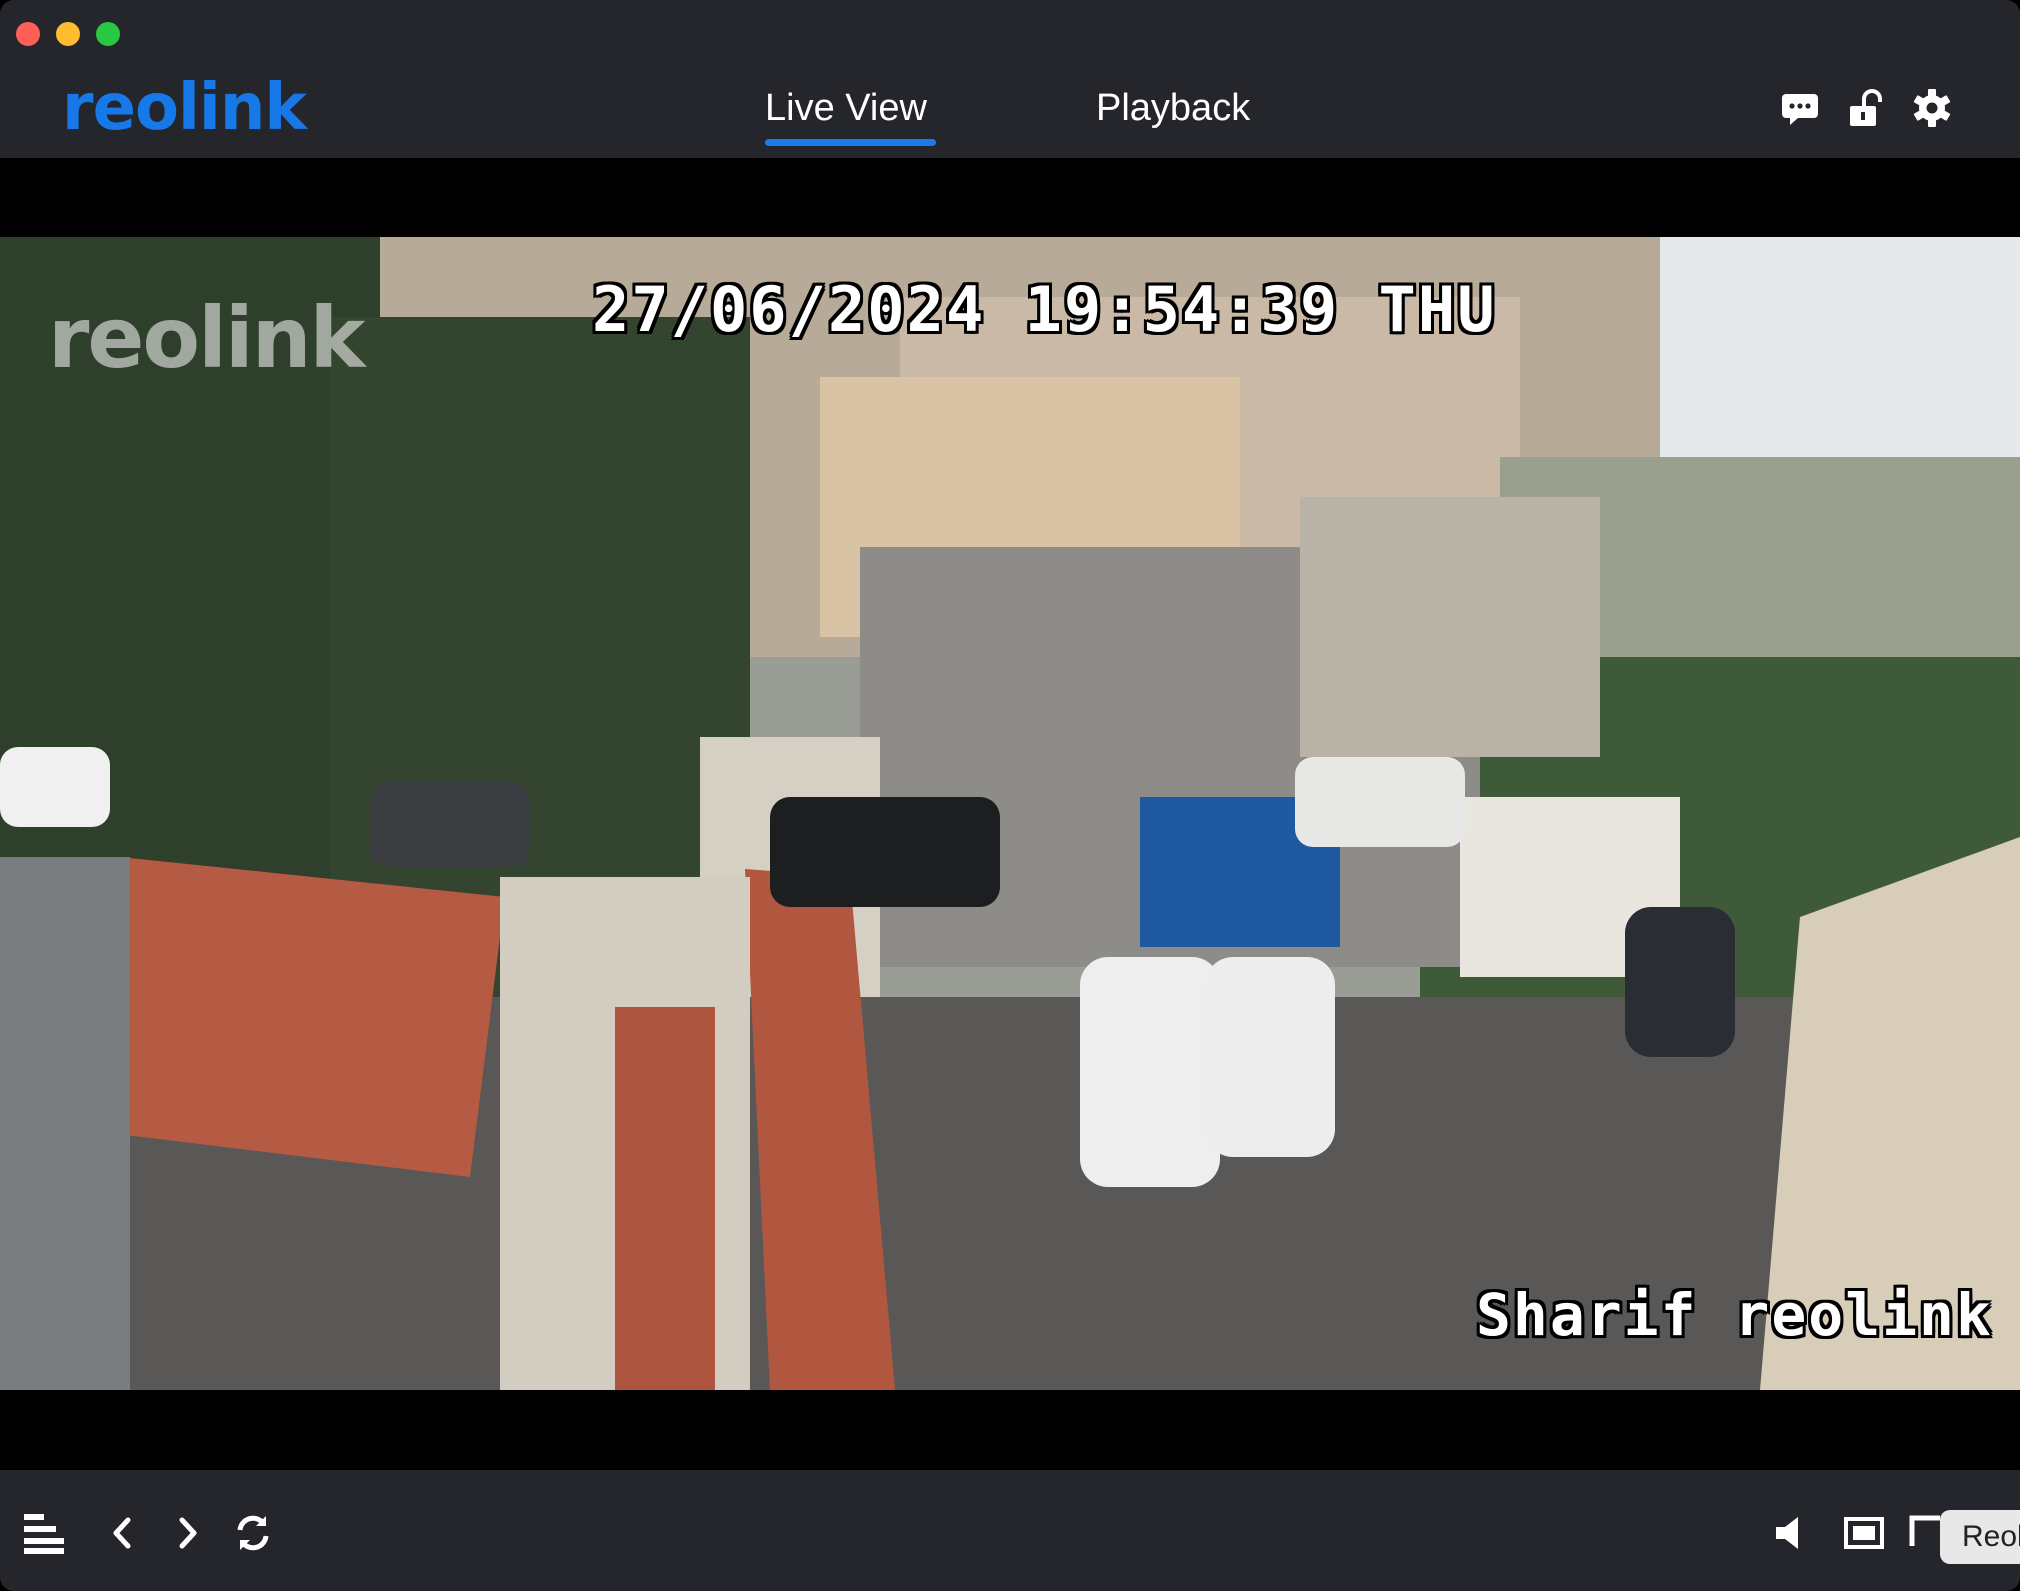 Image resolution: width=2020 pixels, height=1591 pixels. I want to click on reolink-watermark: reolink, so click(206, 338).